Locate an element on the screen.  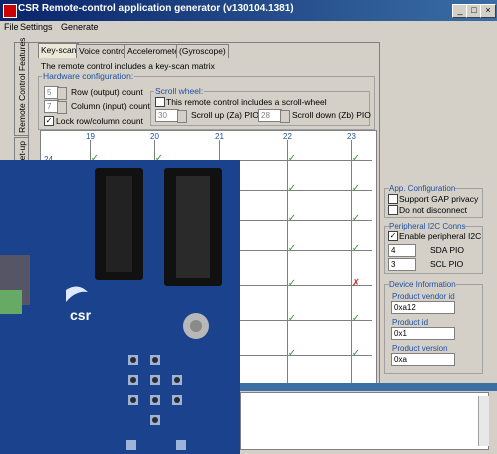
sda-pio-label: SDA PIO is located at coordinates (447, 250).